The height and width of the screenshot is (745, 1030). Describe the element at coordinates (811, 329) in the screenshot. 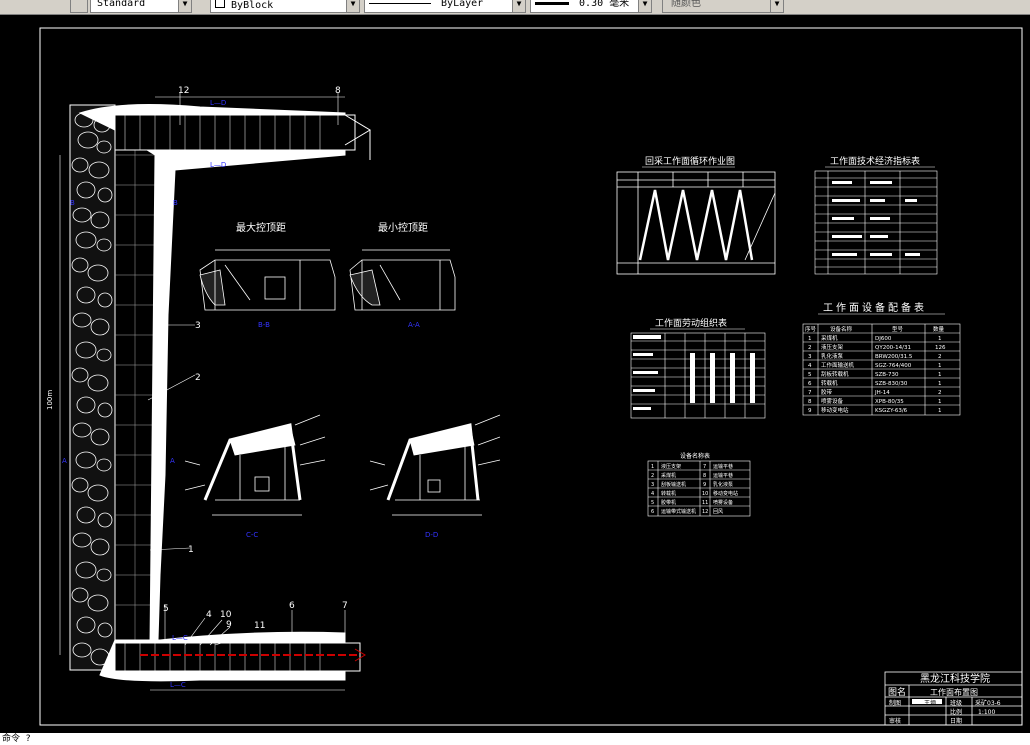

I see `equip-head-no: 序号` at that location.